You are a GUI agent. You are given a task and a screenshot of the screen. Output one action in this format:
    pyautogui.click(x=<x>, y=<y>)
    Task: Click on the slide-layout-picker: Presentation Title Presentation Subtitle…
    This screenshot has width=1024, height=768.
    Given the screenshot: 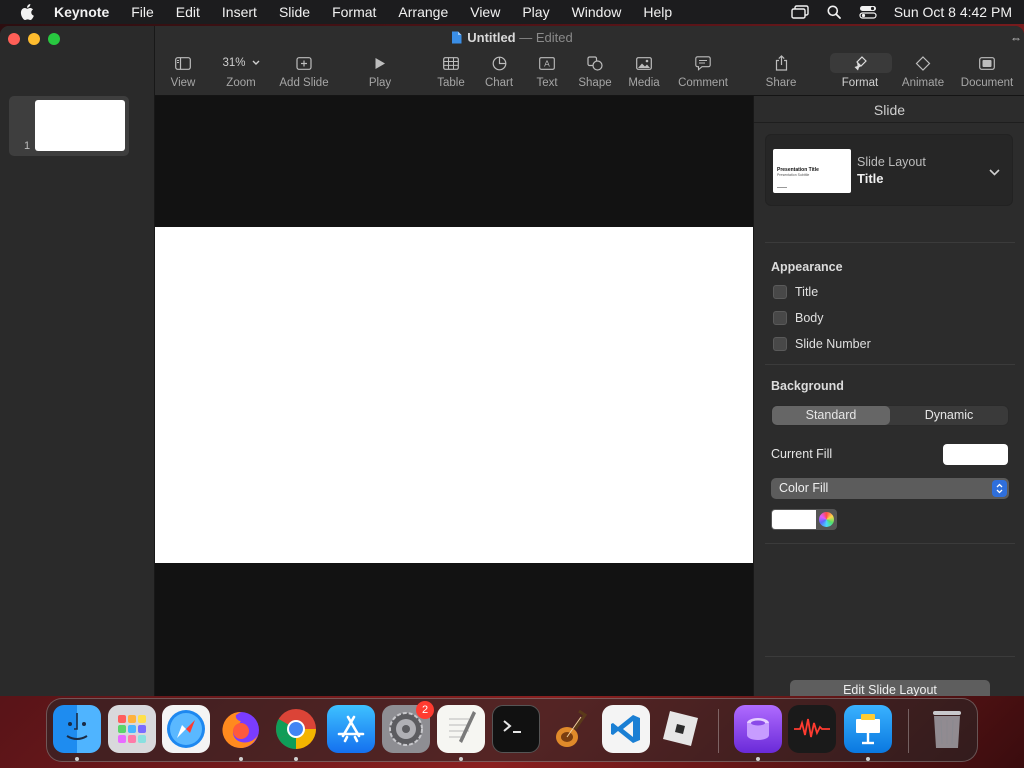 What is the action you would take?
    pyautogui.click(x=889, y=170)
    